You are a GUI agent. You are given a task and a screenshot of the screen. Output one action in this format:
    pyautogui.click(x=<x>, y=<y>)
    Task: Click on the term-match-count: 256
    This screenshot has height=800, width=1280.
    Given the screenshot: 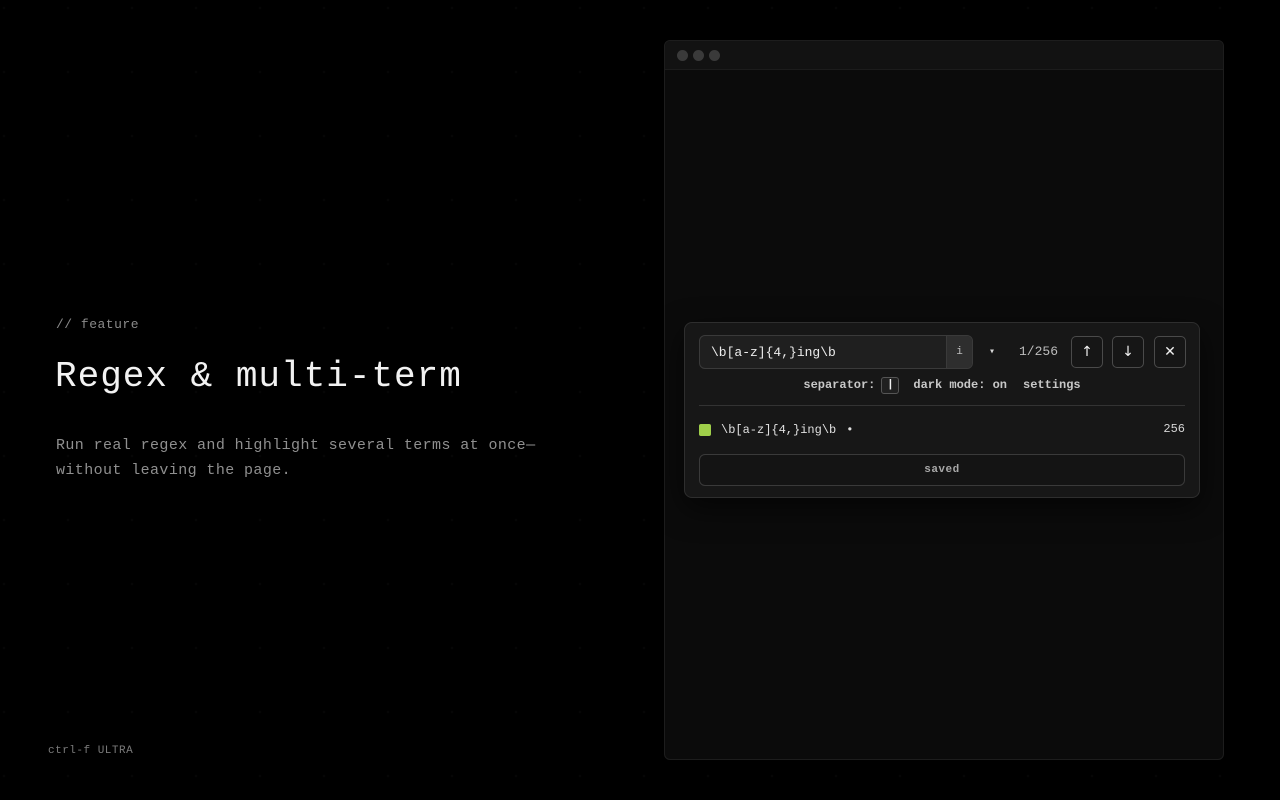 What is the action you would take?
    pyautogui.click(x=1174, y=429)
    